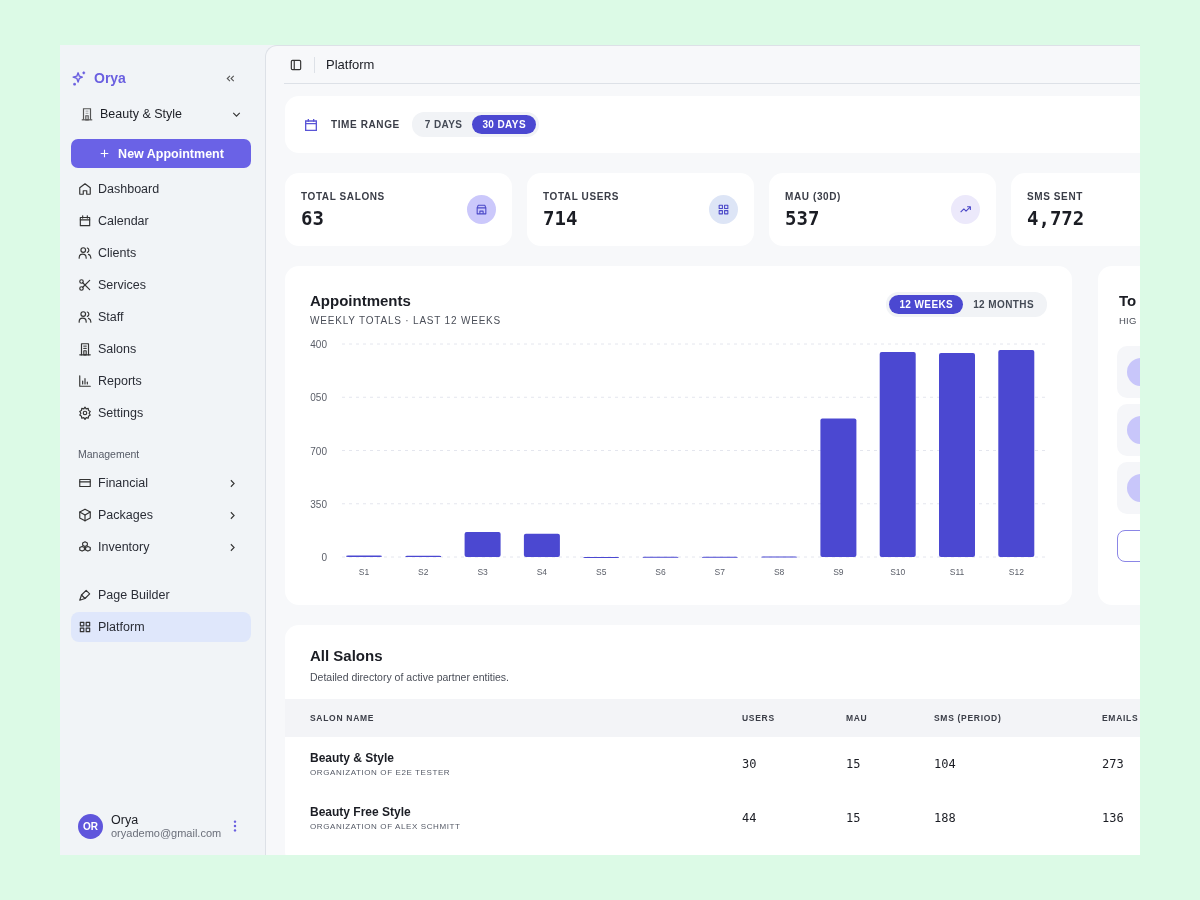 The width and height of the screenshot is (1200, 900). Describe the element at coordinates (386, 826) in the screenshot. I see `salon-owner: ORGANIZATION OF ALEX SCHMITT` at that location.